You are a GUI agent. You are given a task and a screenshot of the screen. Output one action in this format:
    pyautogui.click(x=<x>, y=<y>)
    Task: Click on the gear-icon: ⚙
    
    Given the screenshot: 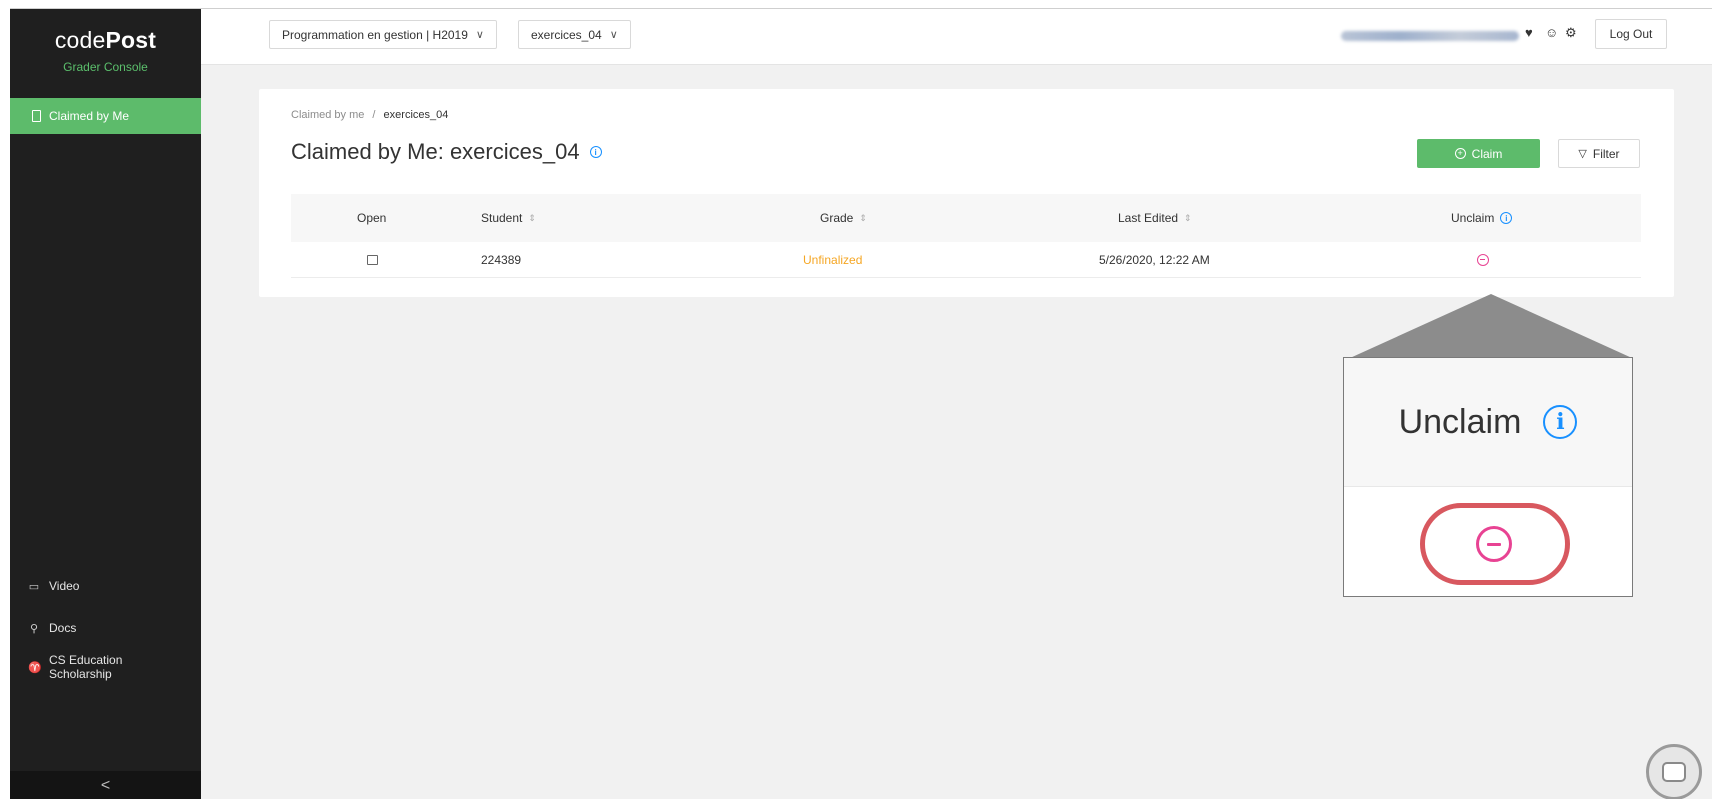 What is the action you would take?
    pyautogui.click(x=1571, y=33)
    